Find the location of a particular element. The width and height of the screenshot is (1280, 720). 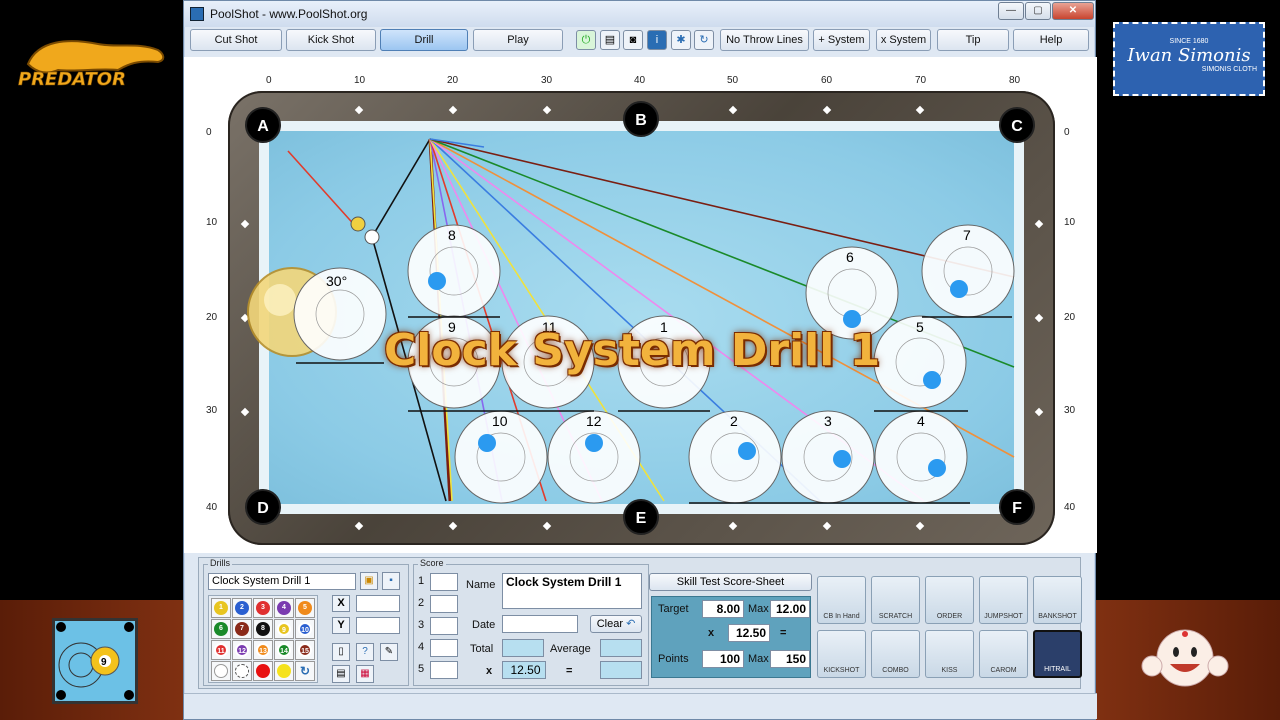

hitrail-button: HITRAIL is located at coordinates (1057, 654).